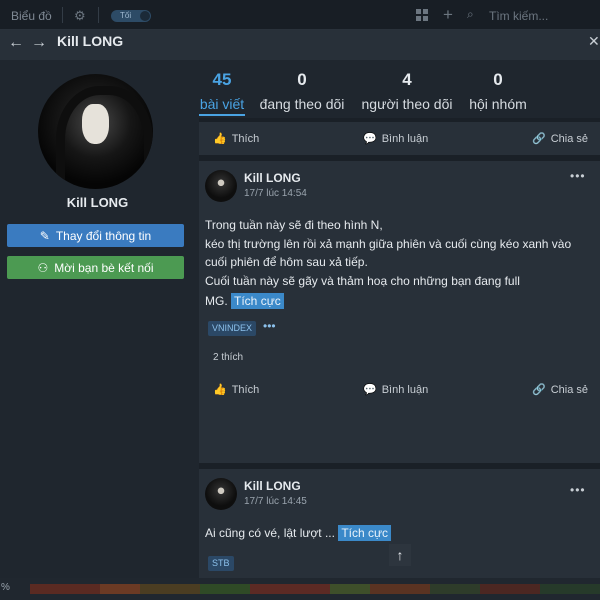  Describe the element at coordinates (302, 91) in the screenshot. I see `tab-following: 0 đang theo dõi` at that location.